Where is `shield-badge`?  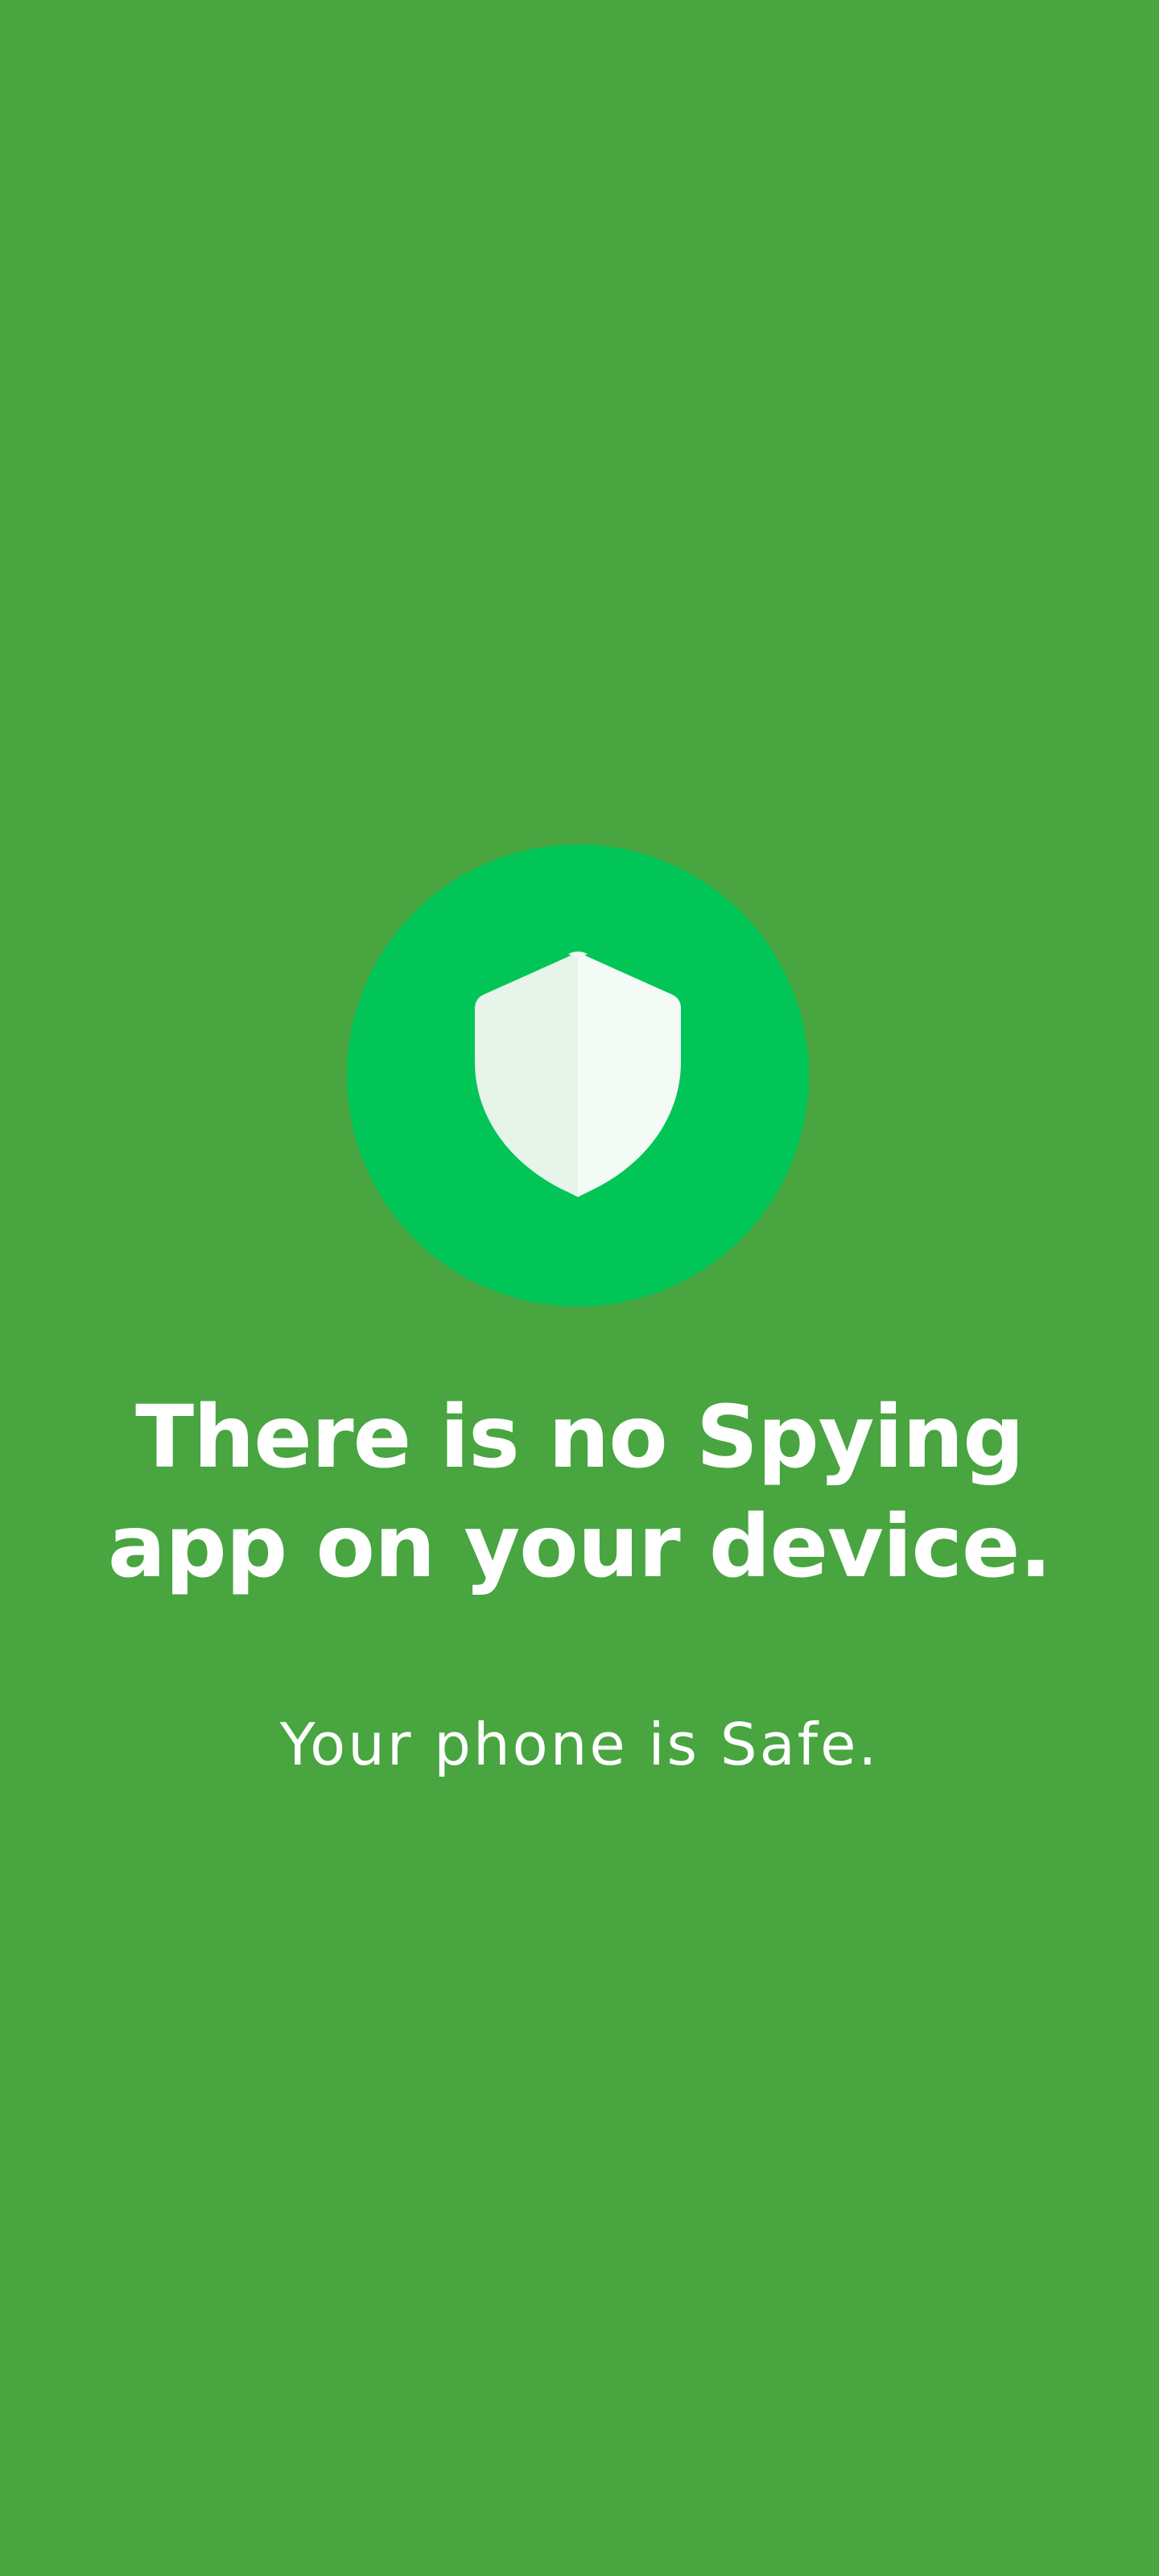 shield-badge is located at coordinates (578, 1075).